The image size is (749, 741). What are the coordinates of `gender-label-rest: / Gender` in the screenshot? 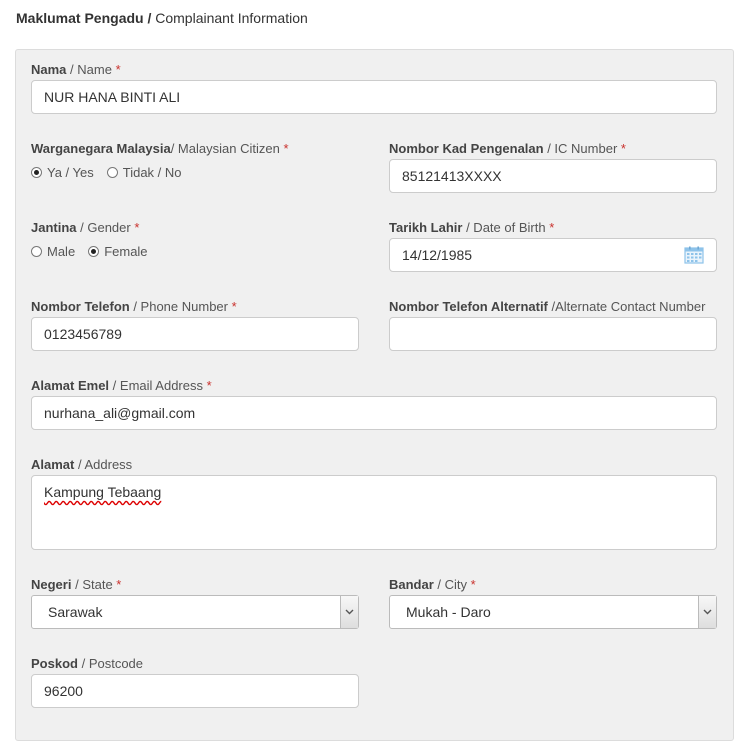 It's located at (105, 227).